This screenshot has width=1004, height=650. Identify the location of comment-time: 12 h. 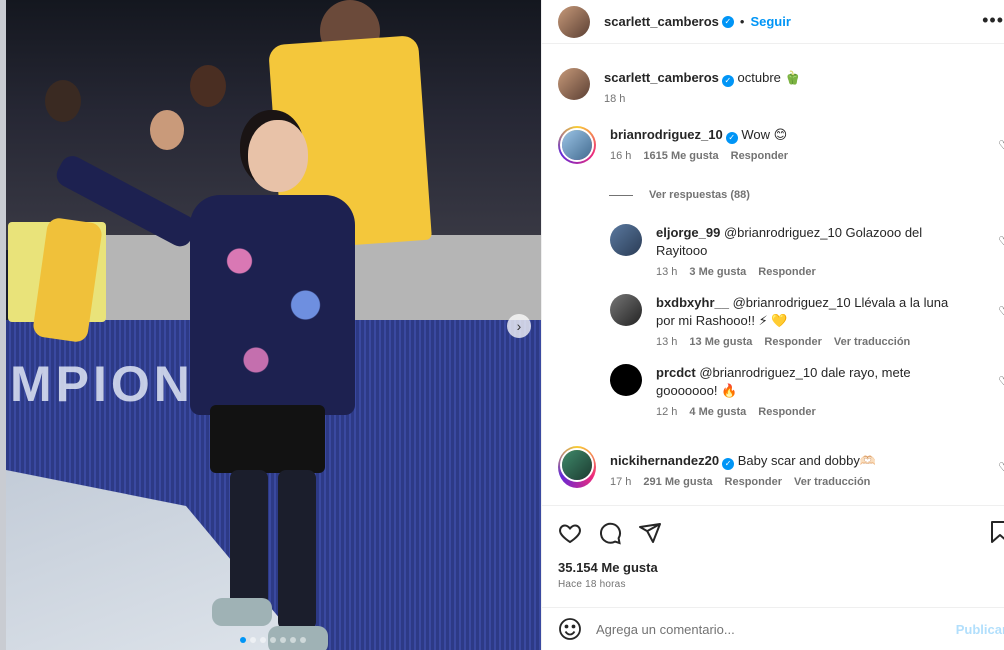
(667, 412).